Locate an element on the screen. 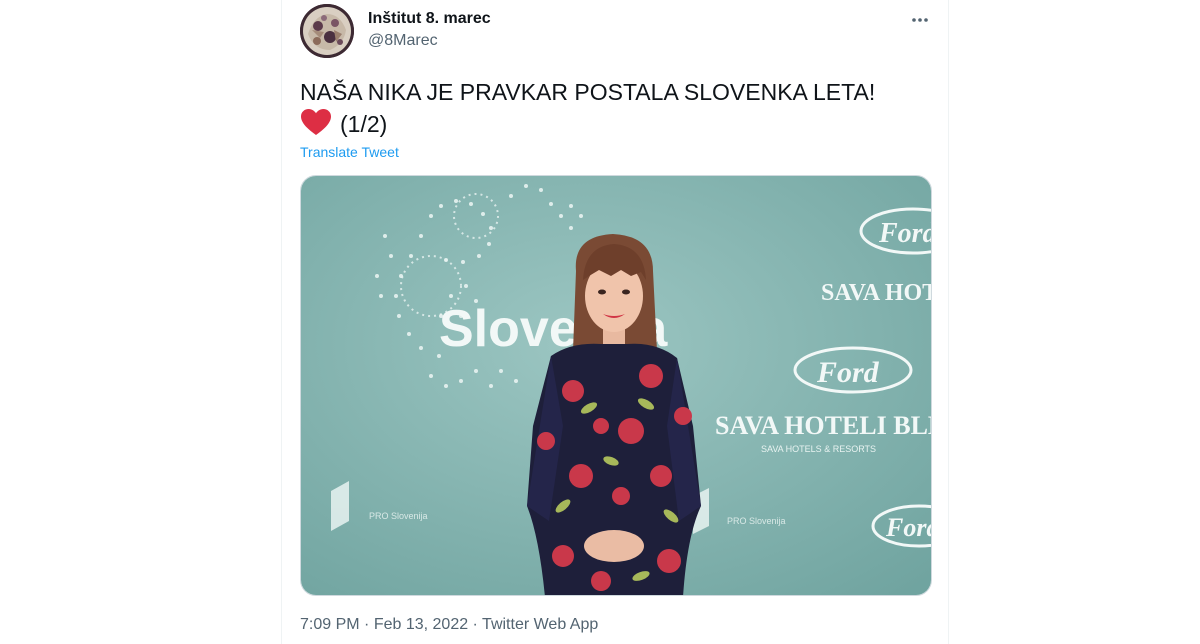 Image resolution: width=1200 pixels, height=644 pixels. author-display-name: Inštitut 8. marec is located at coordinates (429, 19).